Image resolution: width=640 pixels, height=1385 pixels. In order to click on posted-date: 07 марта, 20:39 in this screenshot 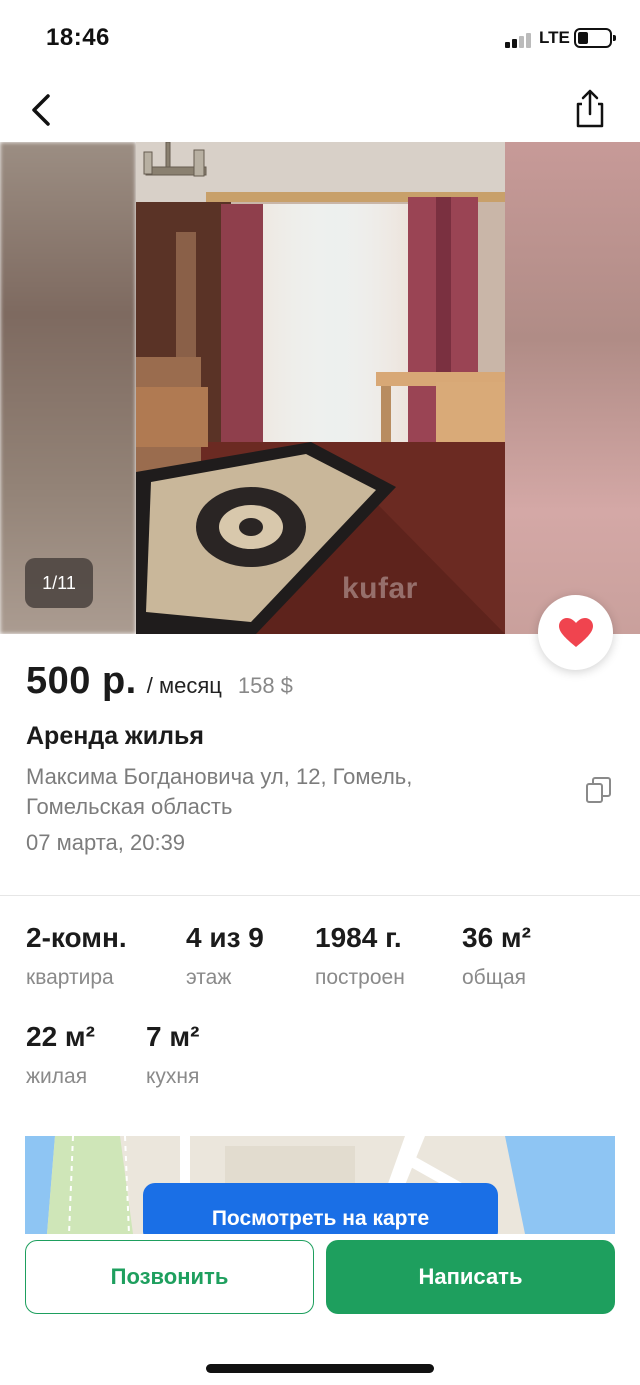, I will do `click(106, 842)`.